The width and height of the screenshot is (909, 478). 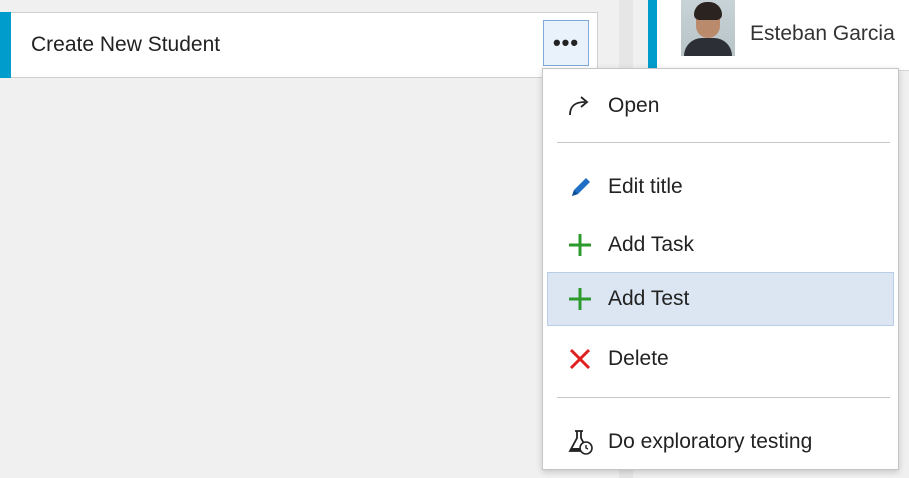 I want to click on card-title: Create New Student, so click(x=125, y=45).